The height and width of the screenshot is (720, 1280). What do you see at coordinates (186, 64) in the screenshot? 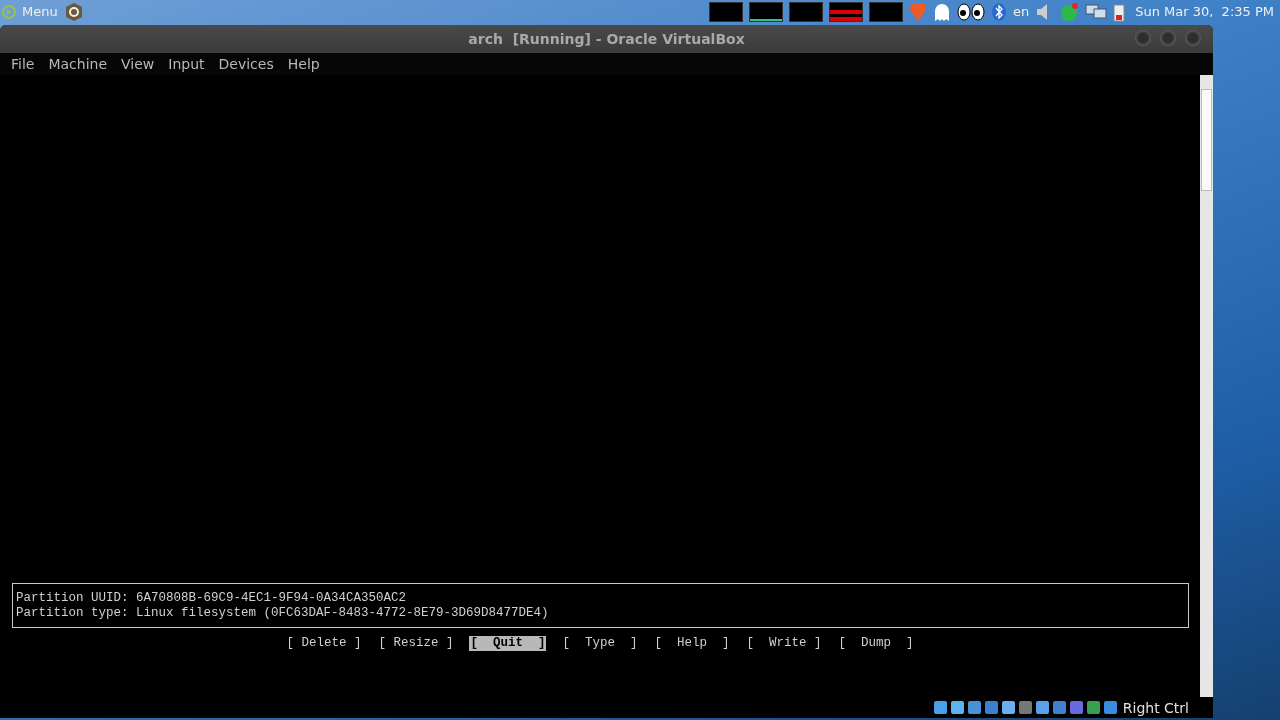
I see `menu-item: Input` at bounding box center [186, 64].